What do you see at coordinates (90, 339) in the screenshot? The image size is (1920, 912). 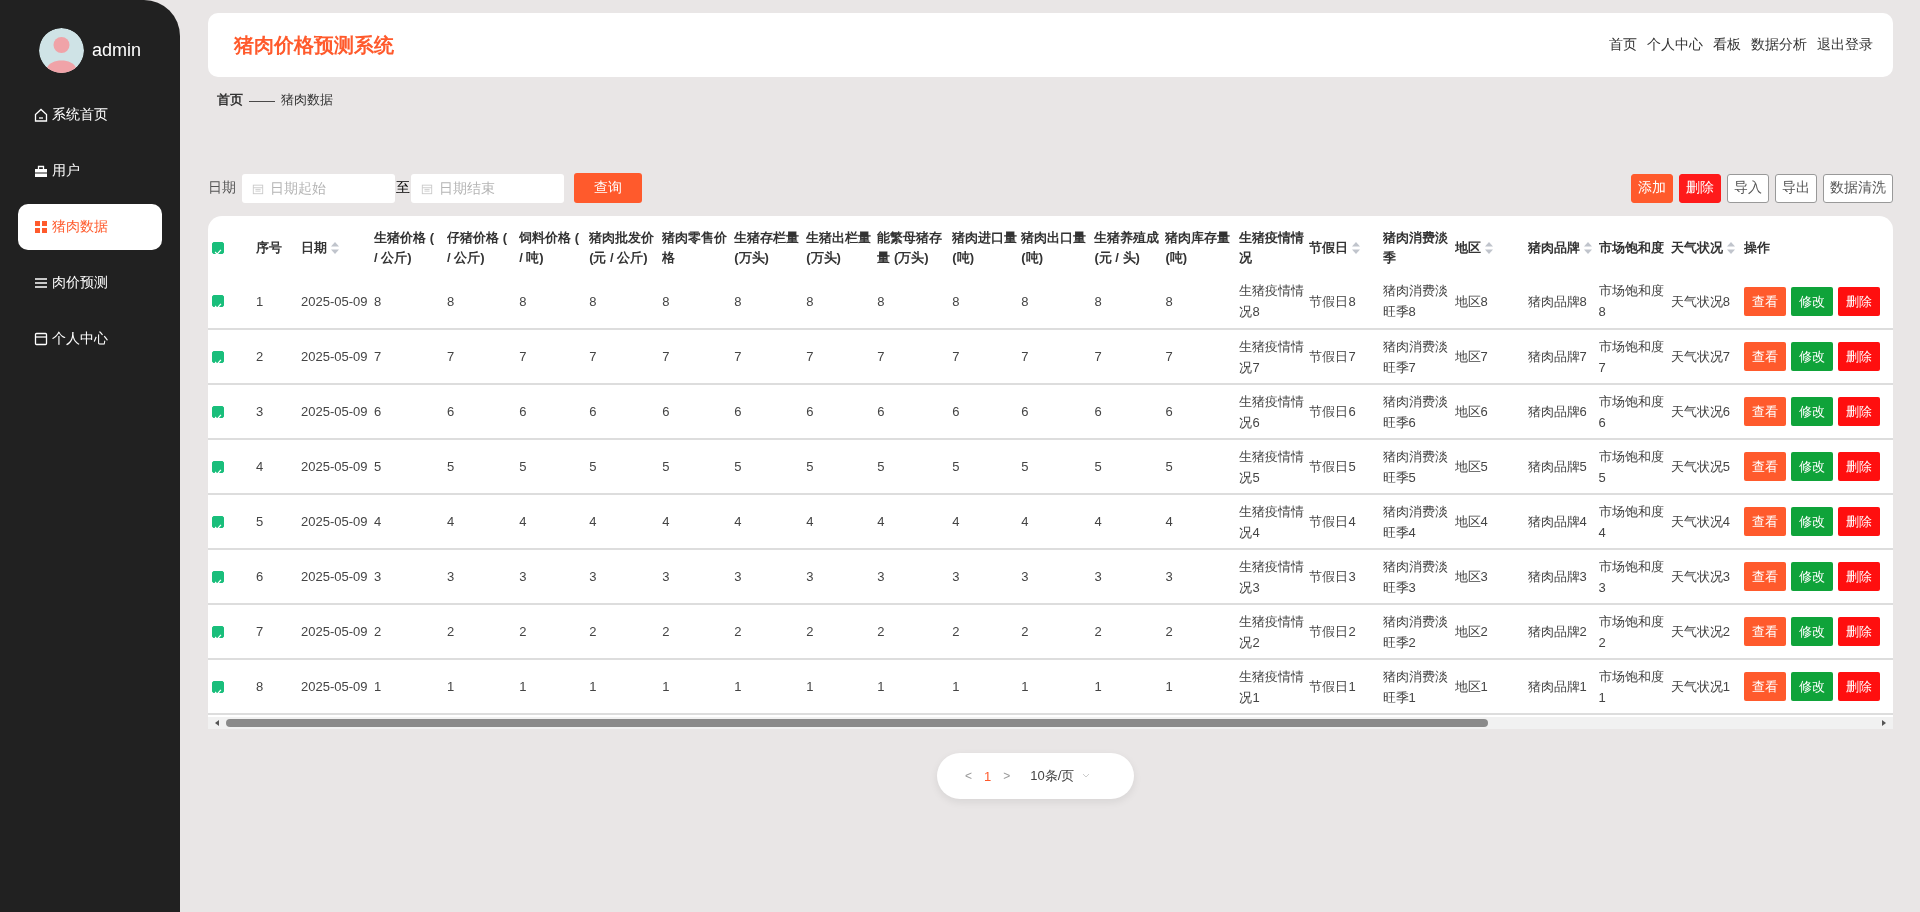 I see `sidebar-item: 个人中心` at bounding box center [90, 339].